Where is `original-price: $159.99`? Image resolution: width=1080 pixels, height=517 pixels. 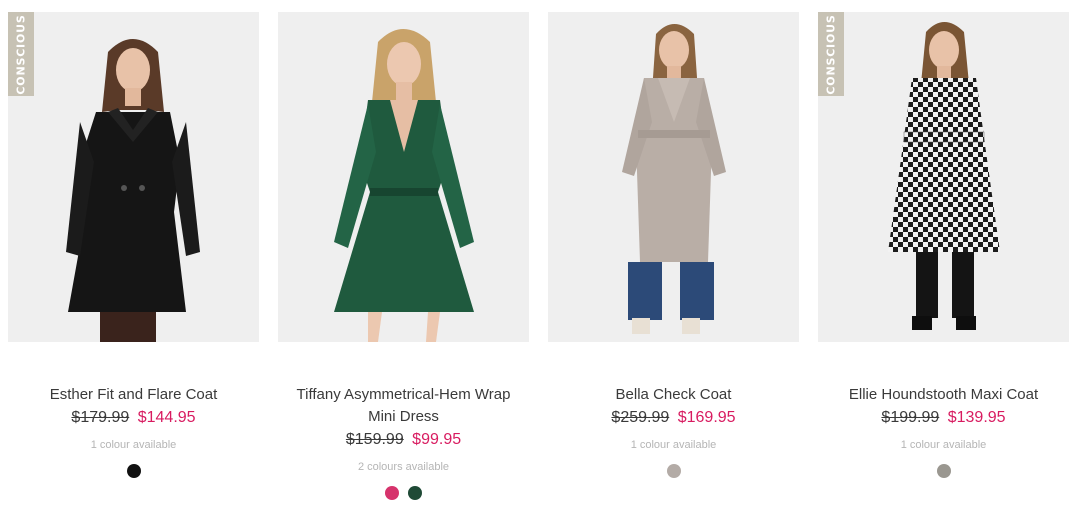
original-price: $159.99 is located at coordinates (374, 439).